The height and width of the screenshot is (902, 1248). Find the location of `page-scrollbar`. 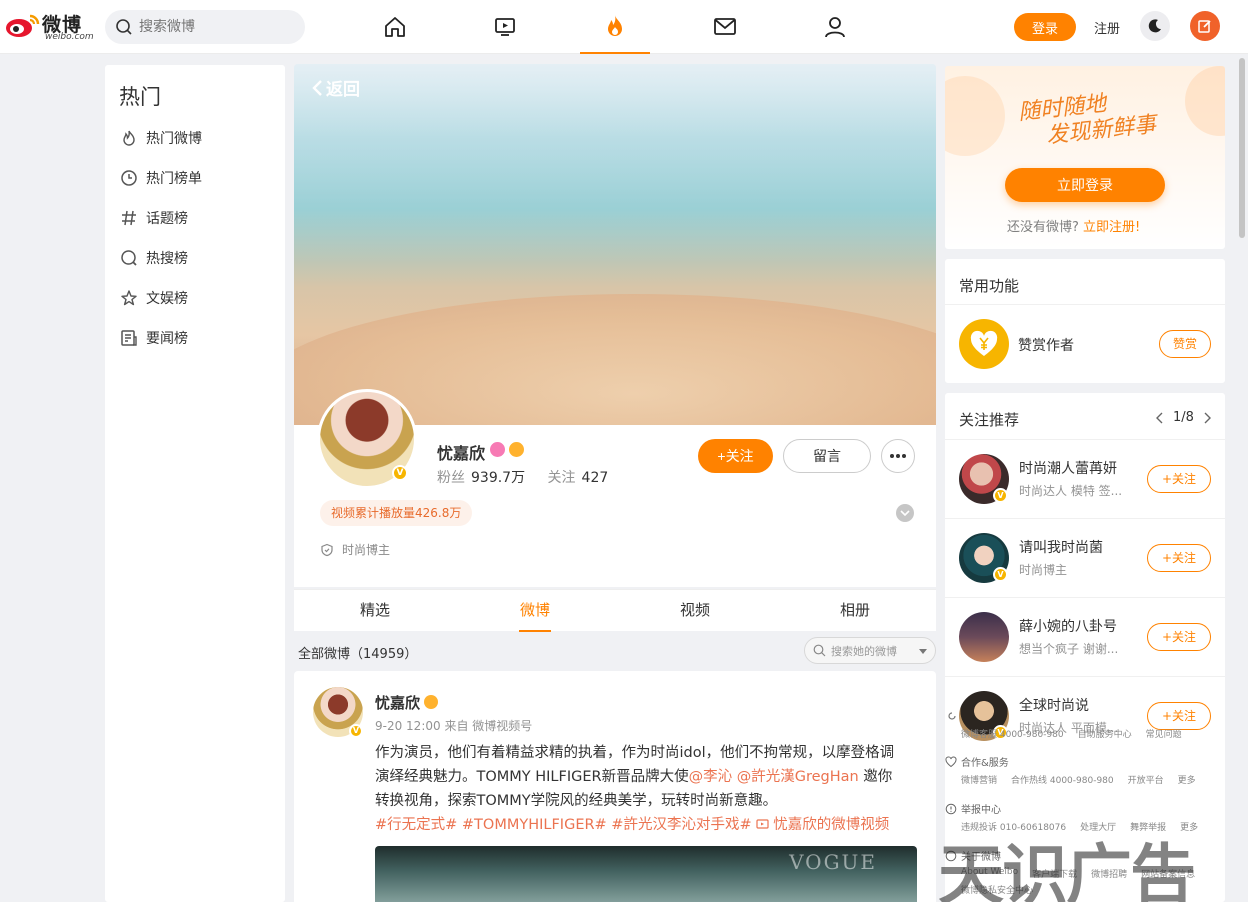

page-scrollbar is located at coordinates (1242, 479).